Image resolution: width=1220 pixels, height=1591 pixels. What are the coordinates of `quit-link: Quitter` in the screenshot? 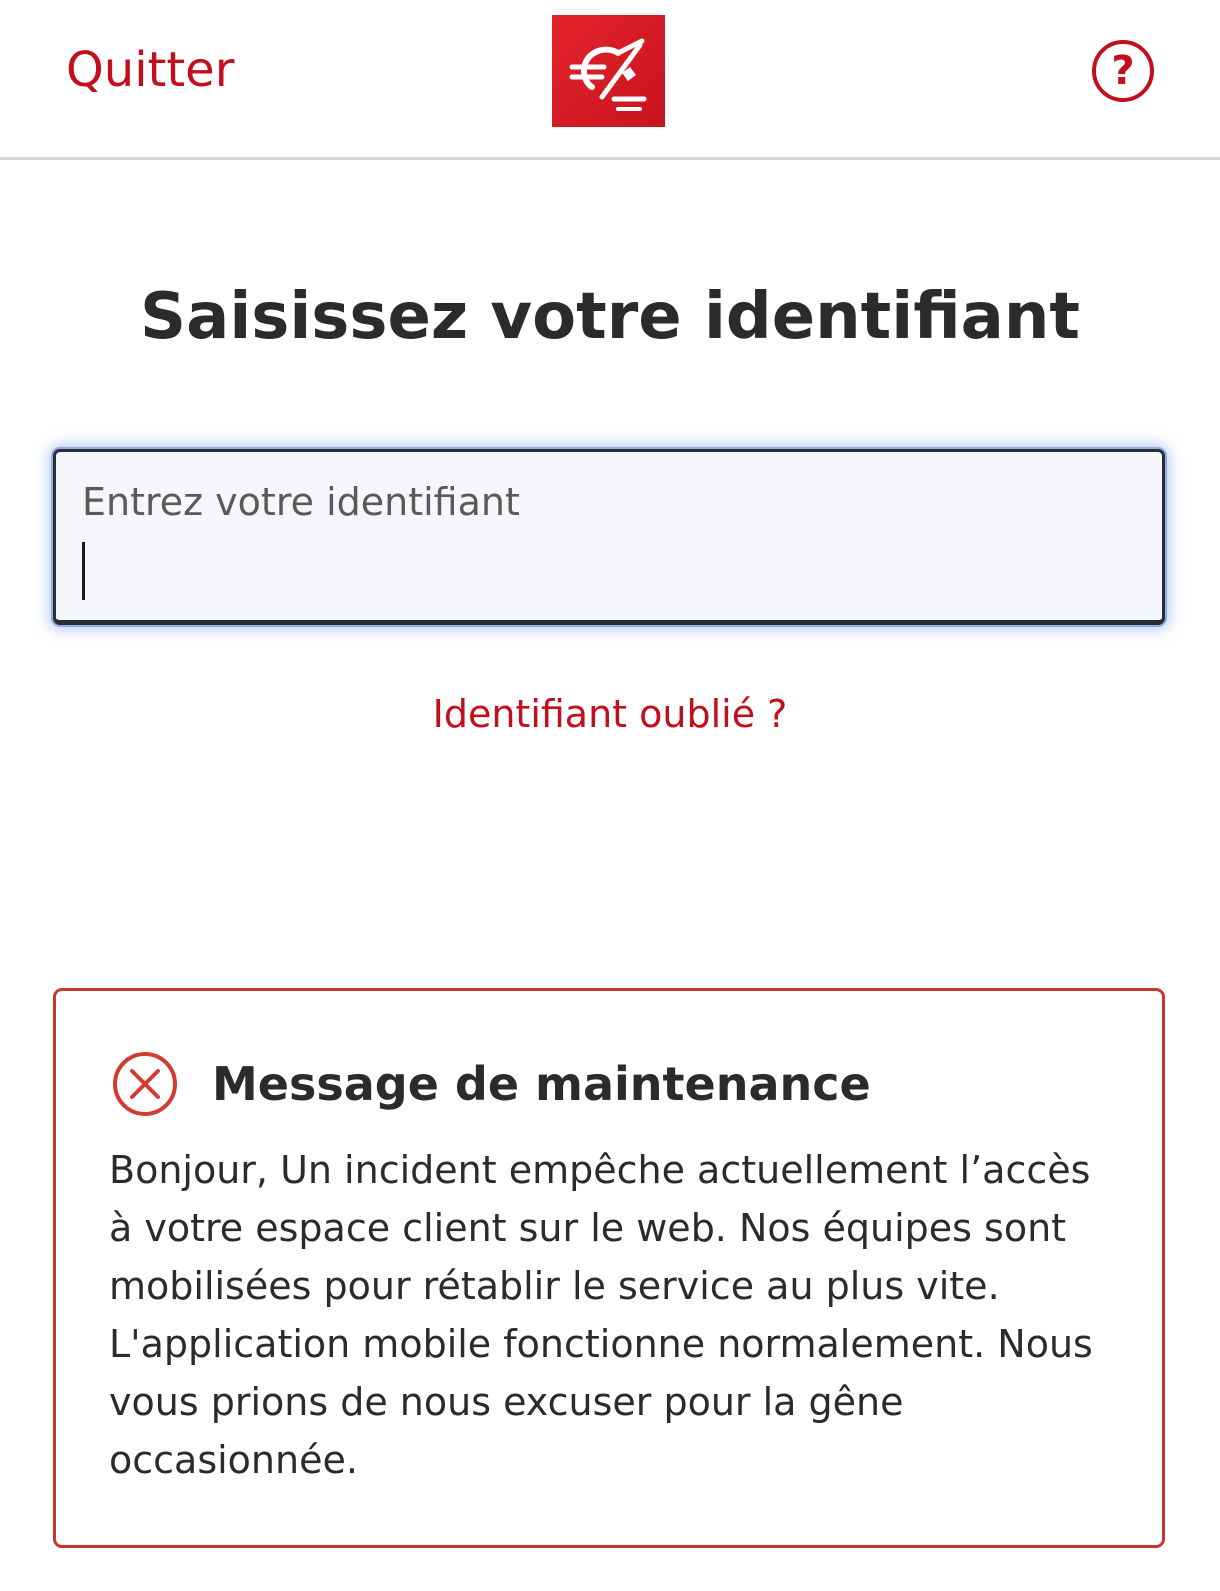 It's located at (150, 70).